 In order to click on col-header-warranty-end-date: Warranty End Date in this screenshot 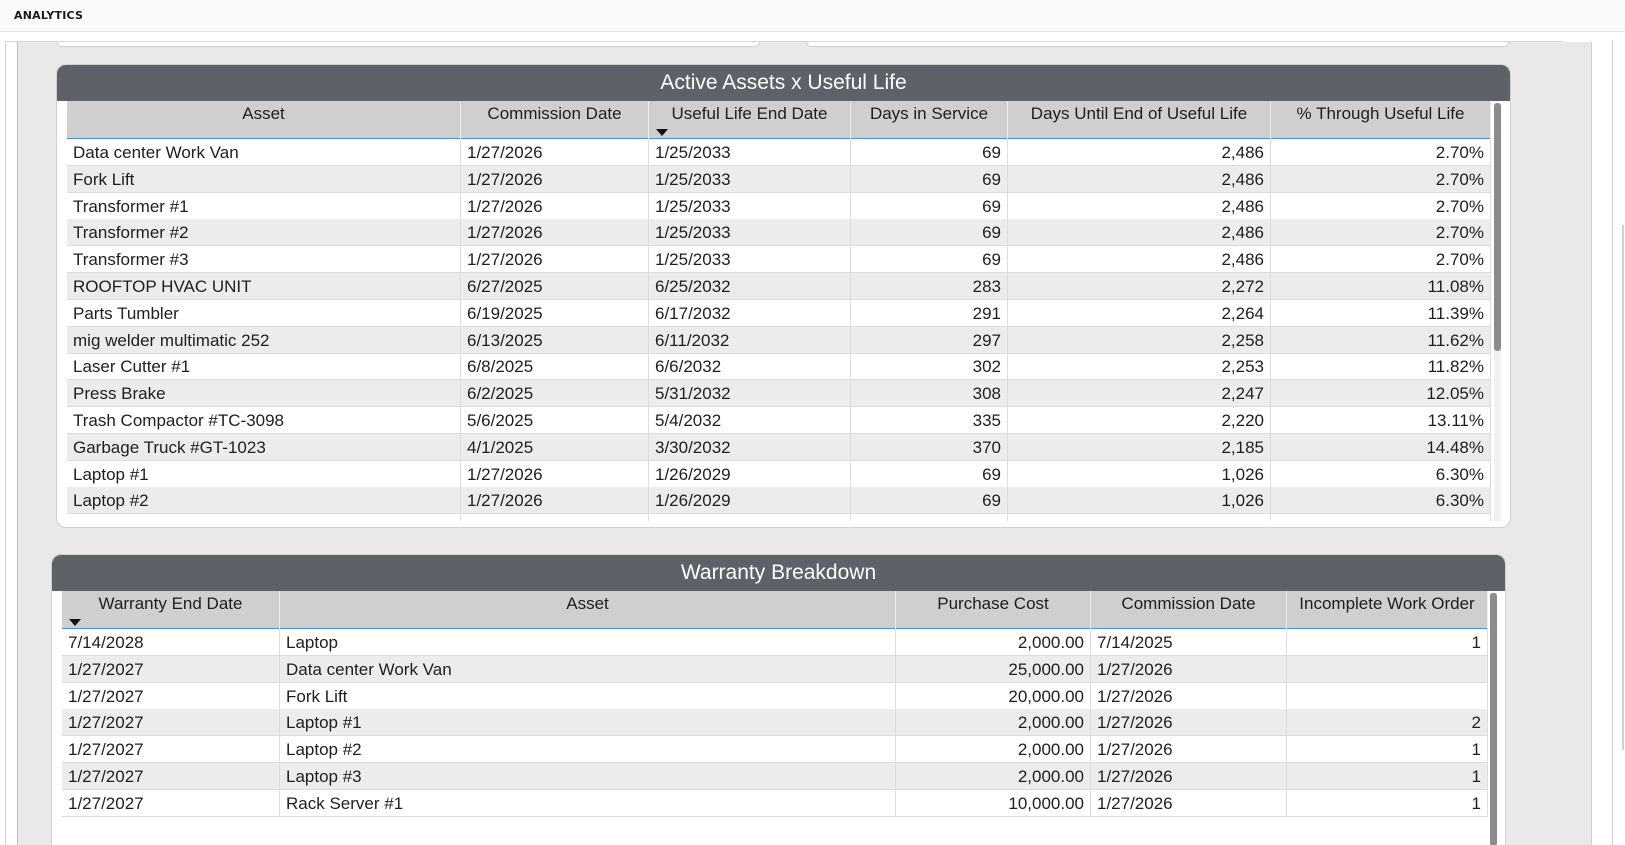, I will do `click(171, 610)`.